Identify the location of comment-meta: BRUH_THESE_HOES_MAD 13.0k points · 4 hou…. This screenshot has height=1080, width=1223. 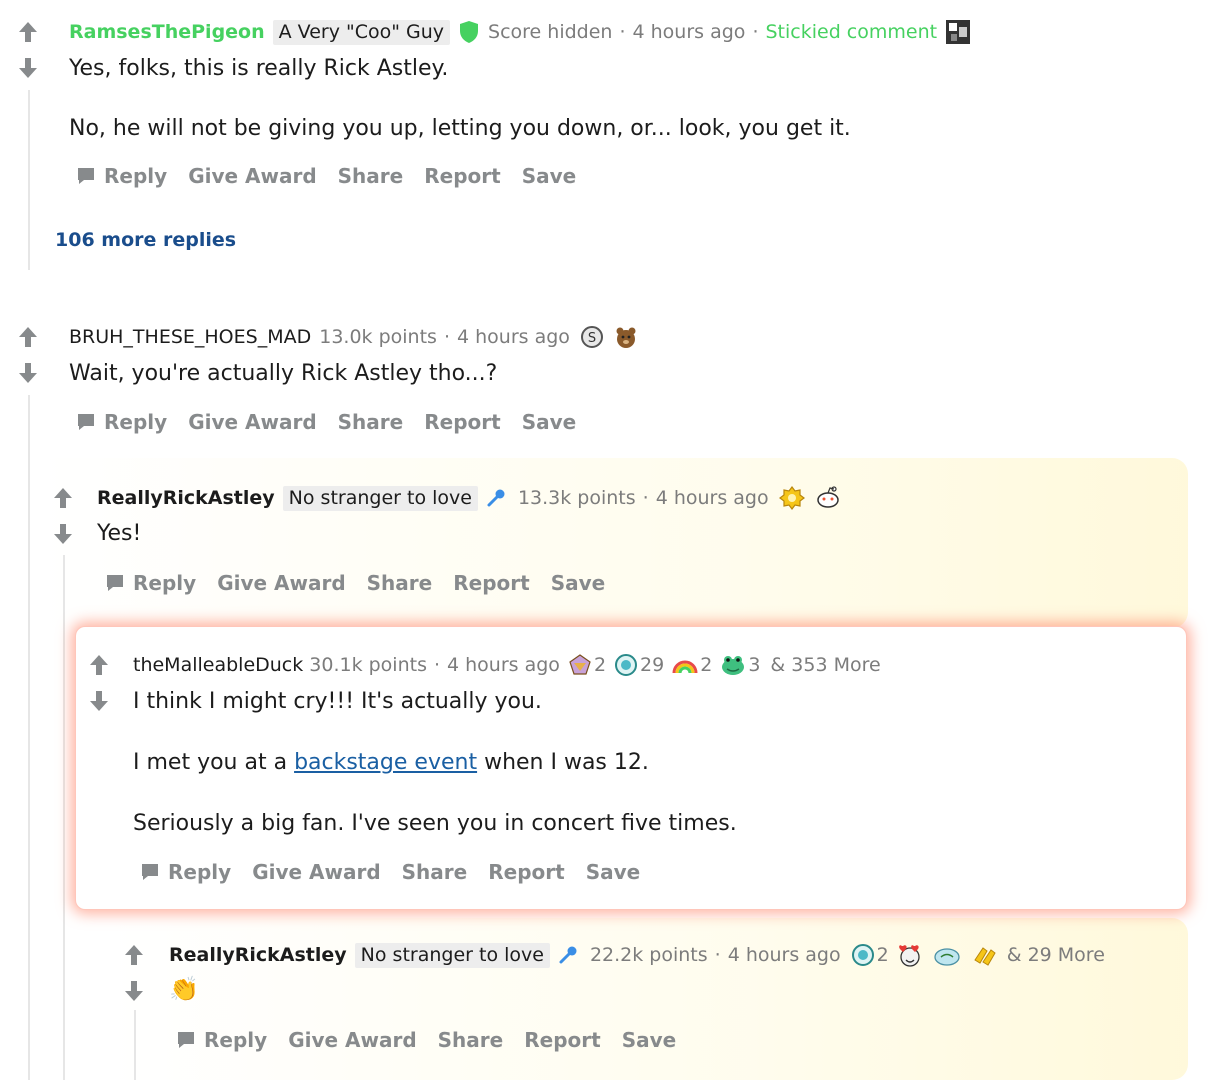
(353, 337).